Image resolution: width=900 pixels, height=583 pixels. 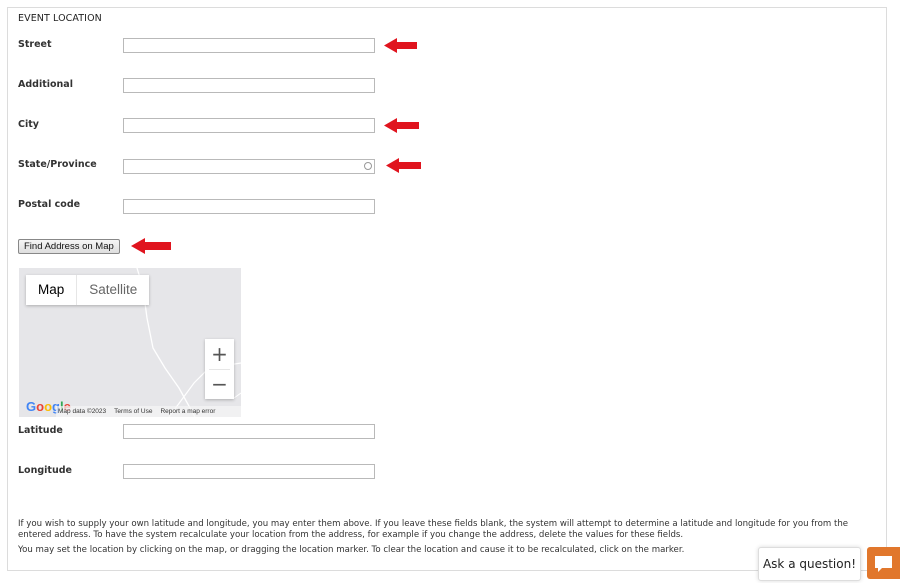 What do you see at coordinates (187, 411) in the screenshot?
I see `report-map-error-link: Report a map error` at bounding box center [187, 411].